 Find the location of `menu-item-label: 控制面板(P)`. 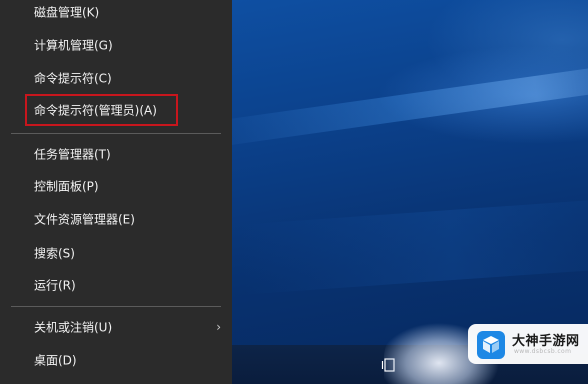

menu-item-label: 控制面板(P) is located at coordinates (66, 186).